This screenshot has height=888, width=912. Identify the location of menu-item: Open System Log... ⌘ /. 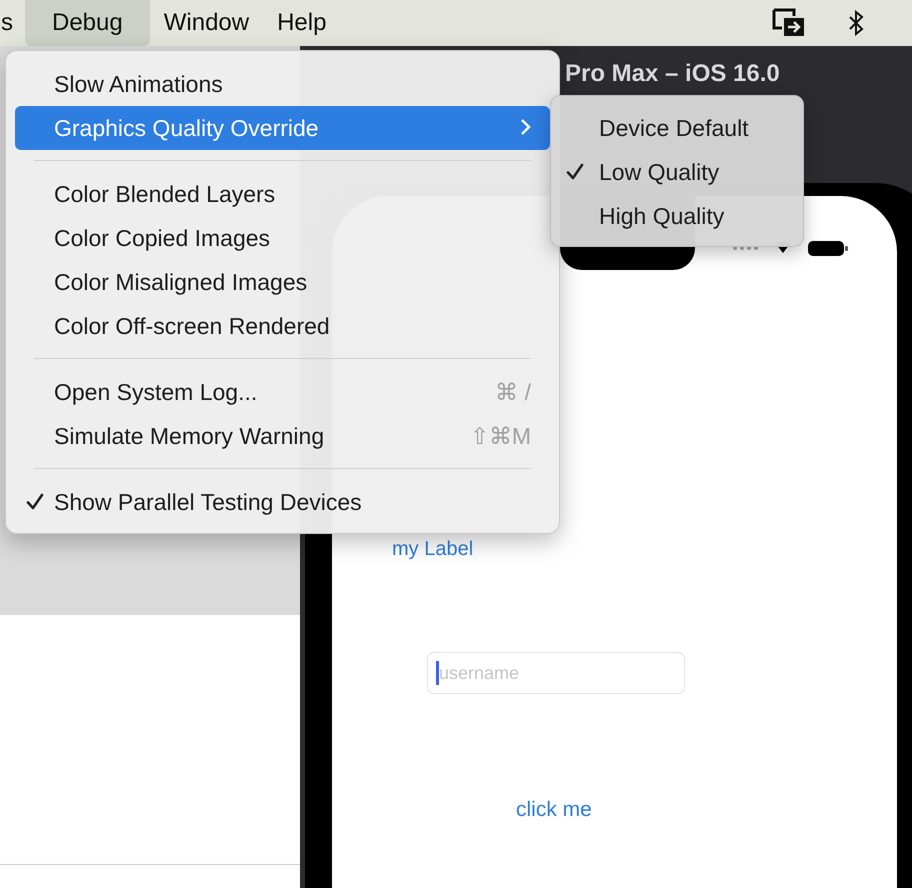
(282, 392).